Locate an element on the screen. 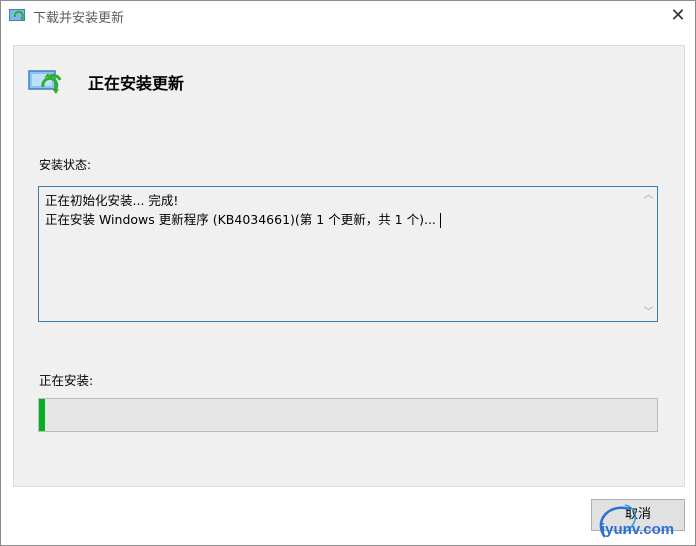  window-title: 下载并安装更新 is located at coordinates (79, 18).